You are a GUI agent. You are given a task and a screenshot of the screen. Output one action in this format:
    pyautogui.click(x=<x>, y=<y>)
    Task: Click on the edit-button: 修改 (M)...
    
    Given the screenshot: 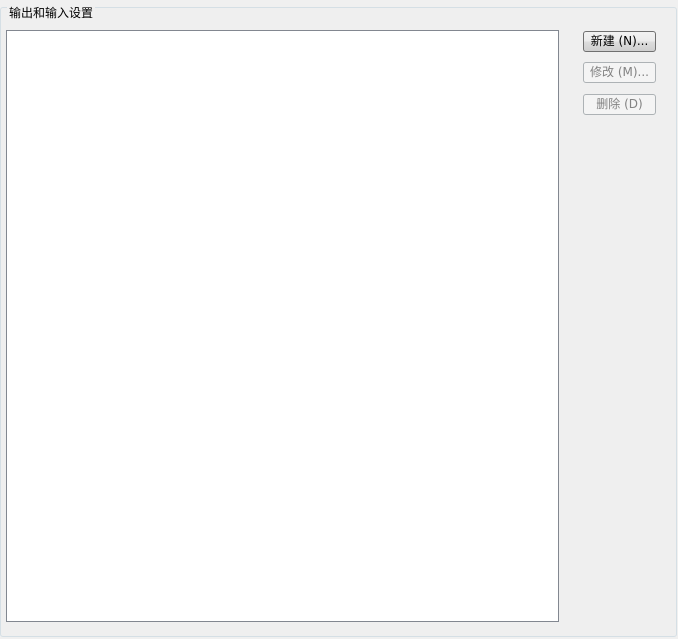 What is the action you would take?
    pyautogui.click(x=619, y=72)
    